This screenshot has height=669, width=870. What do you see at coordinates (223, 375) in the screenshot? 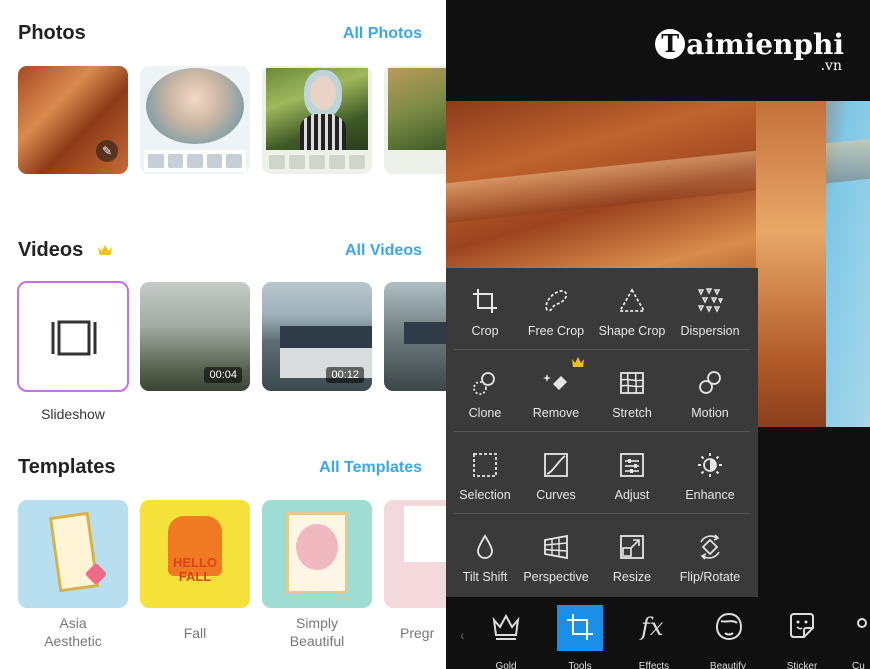
I see `video-duration: 00:04` at bounding box center [223, 375].